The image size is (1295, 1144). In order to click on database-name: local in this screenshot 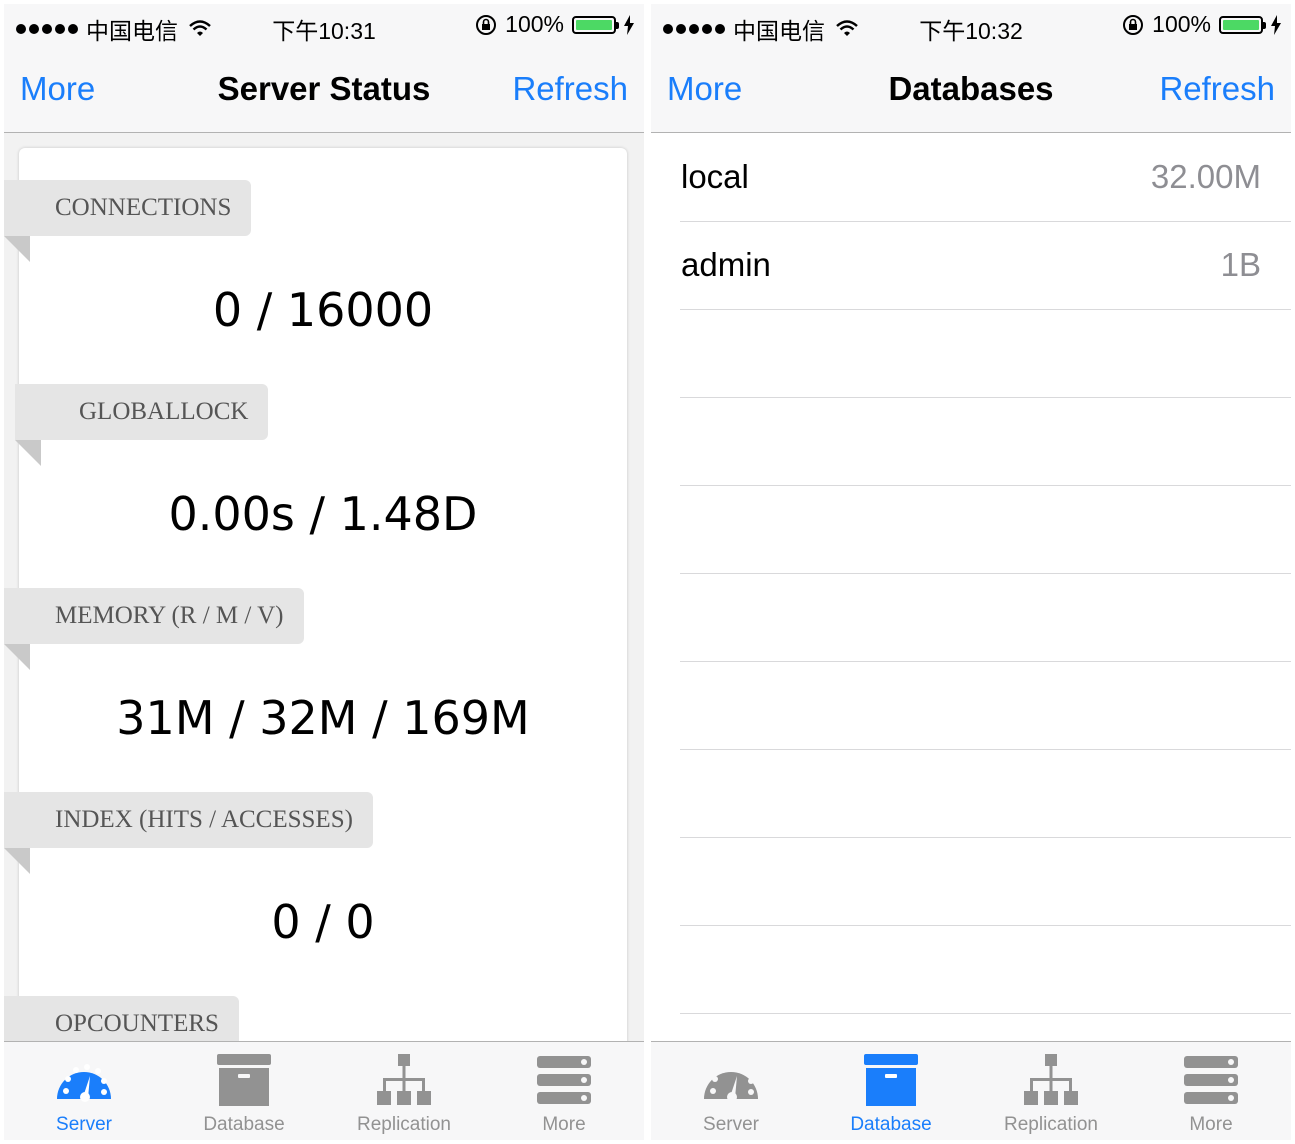, I will do `click(715, 176)`.